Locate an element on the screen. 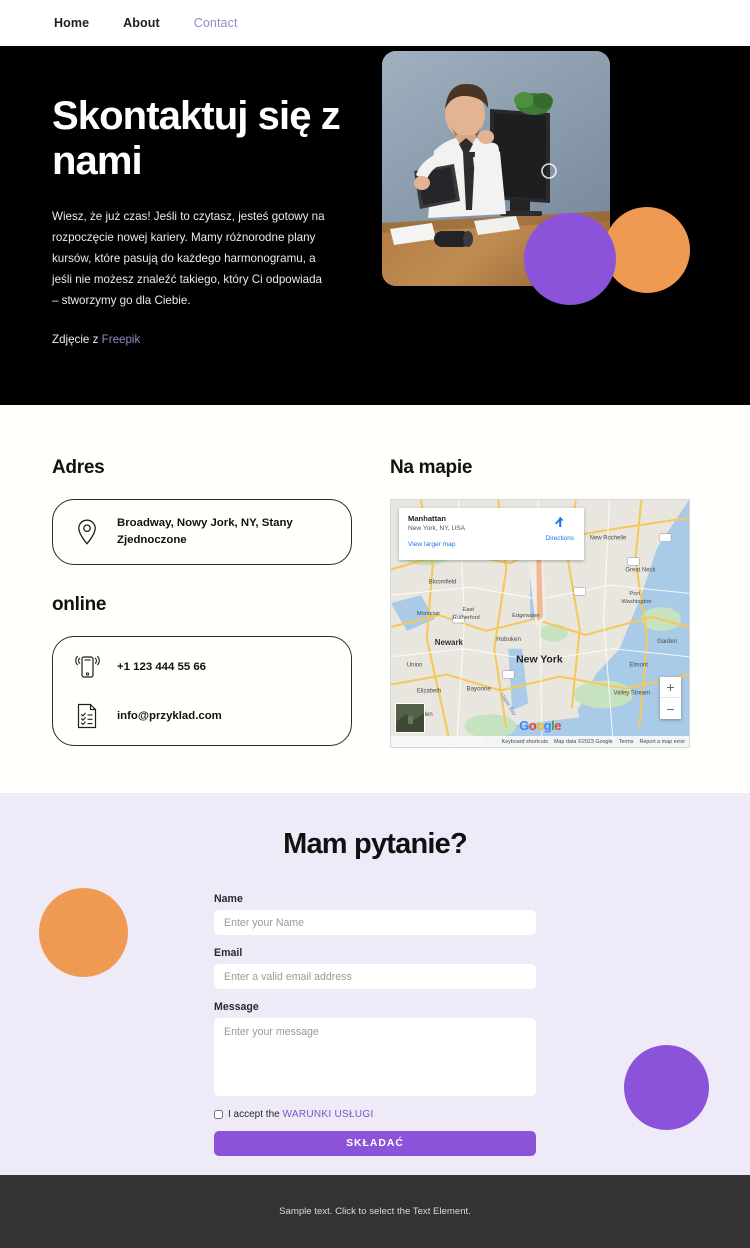  email-row: info@przyklad.com is located at coordinates (202, 716).